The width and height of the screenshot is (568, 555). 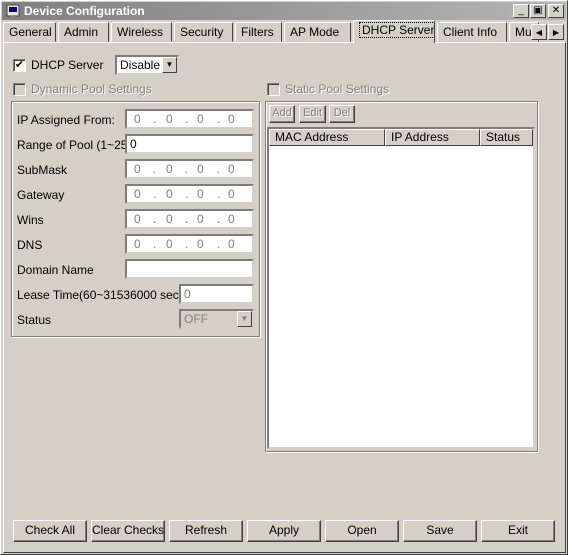 What do you see at coordinates (128, 531) in the screenshot?
I see `clear-checks-button: Clear Checks` at bounding box center [128, 531].